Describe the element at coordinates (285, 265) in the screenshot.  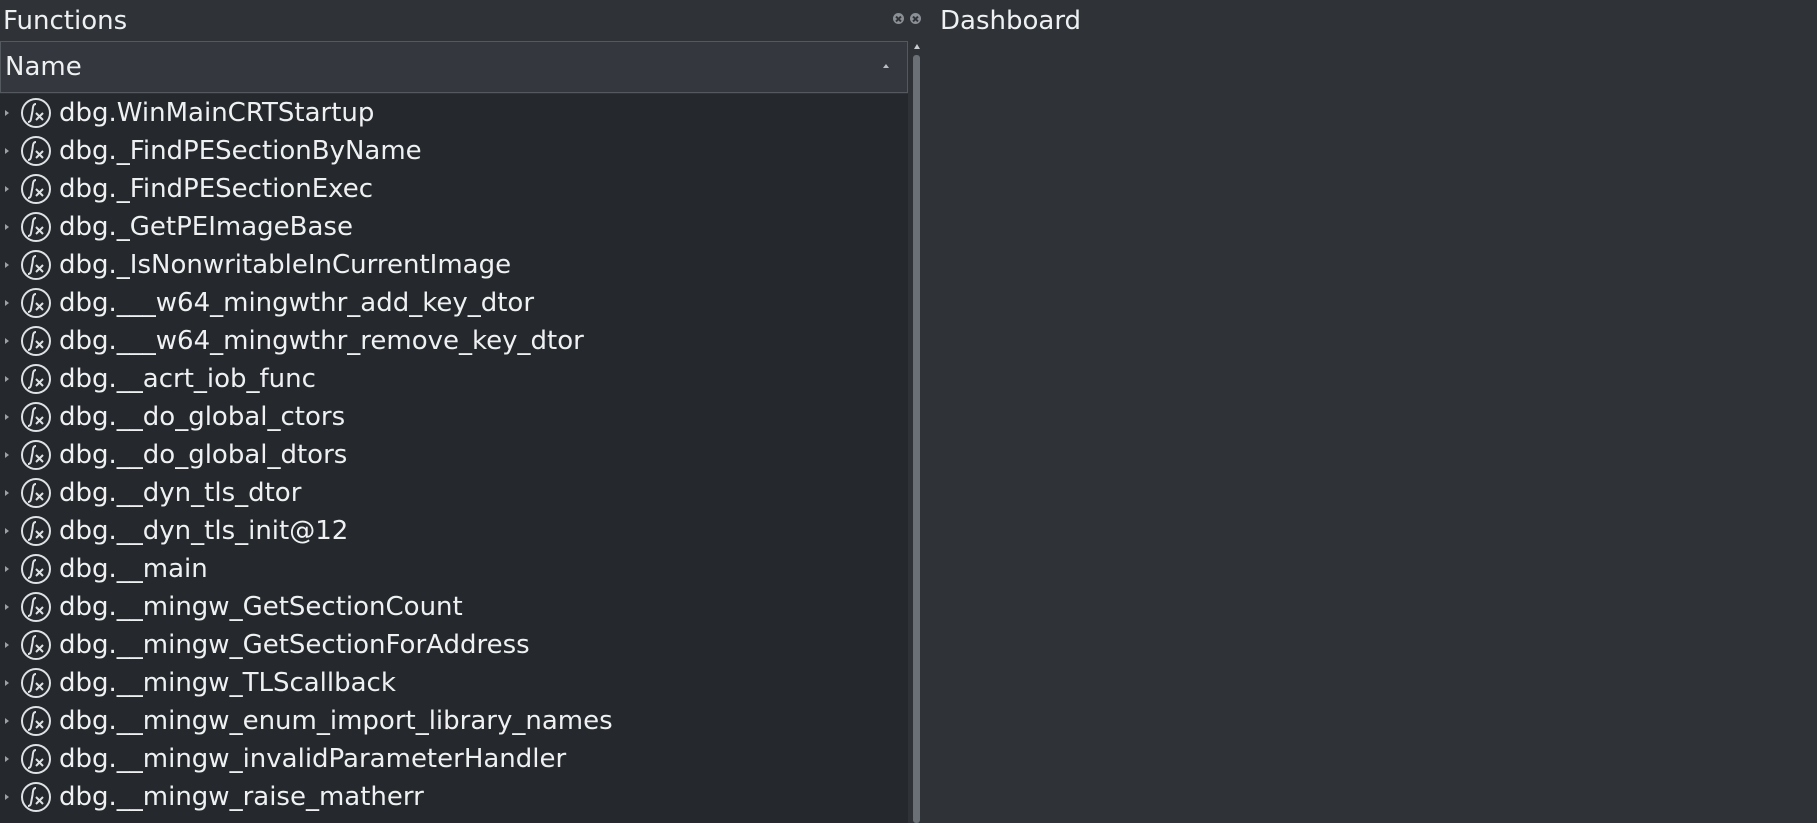
I see `function-name: dbg._IsNonwritableInCurrentImage` at that location.